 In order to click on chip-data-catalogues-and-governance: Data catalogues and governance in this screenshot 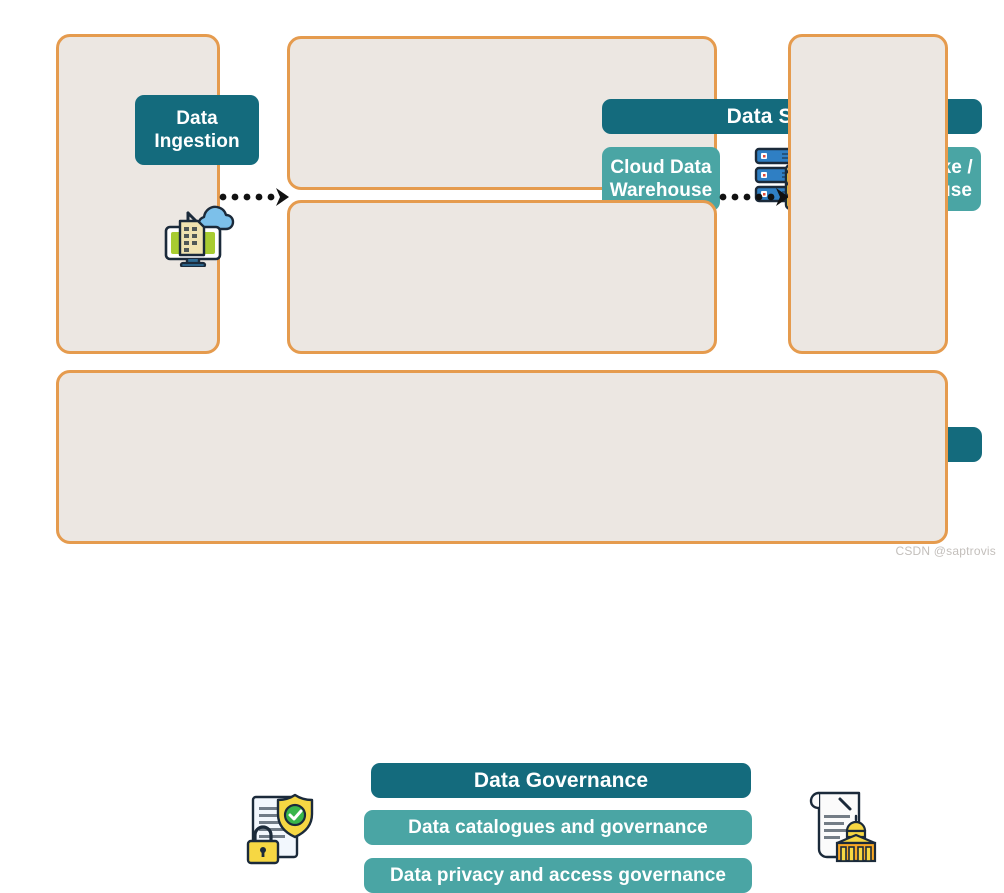, I will do `click(558, 827)`.